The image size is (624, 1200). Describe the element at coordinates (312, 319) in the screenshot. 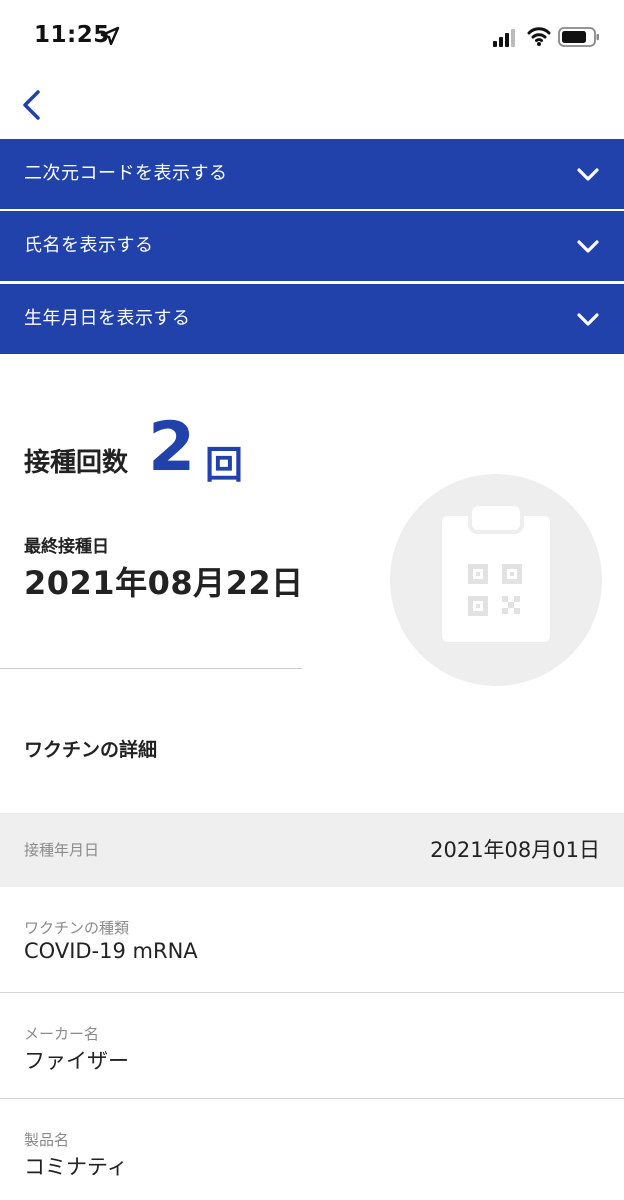

I see `accordion-show-birthdate: 生年月日を表示する` at that location.